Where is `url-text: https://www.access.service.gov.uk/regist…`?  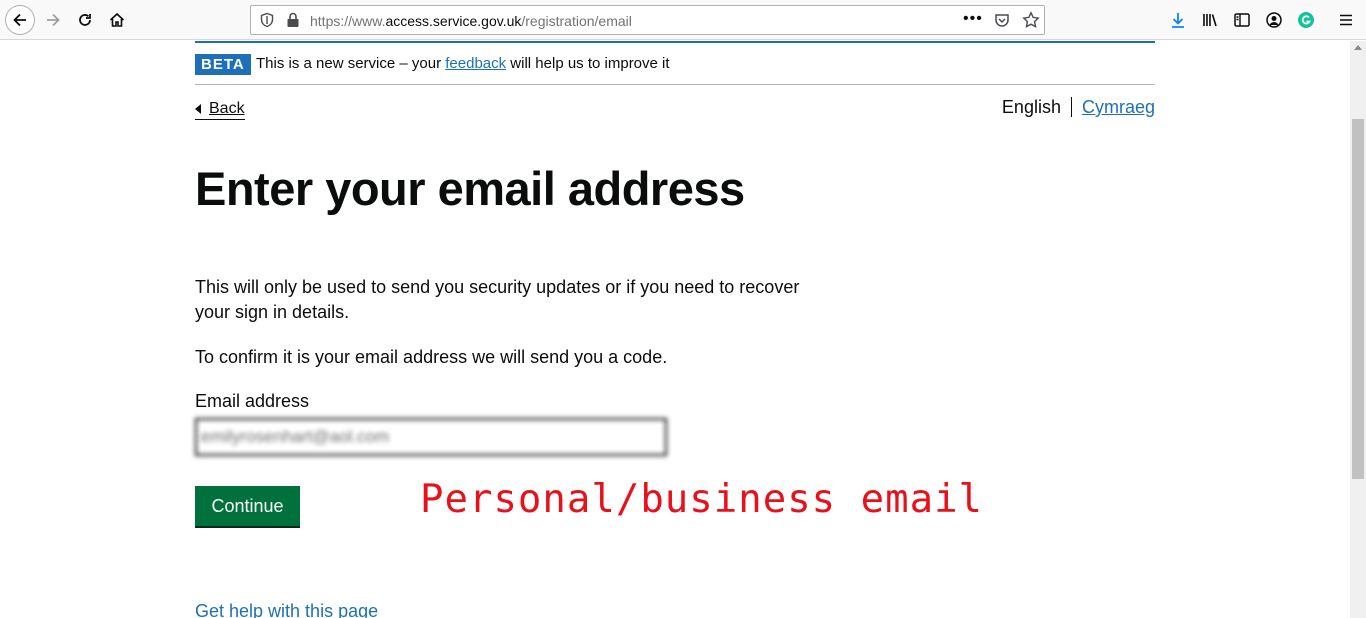
url-text: https://www.access.service.gov.uk/regist… is located at coordinates (471, 21).